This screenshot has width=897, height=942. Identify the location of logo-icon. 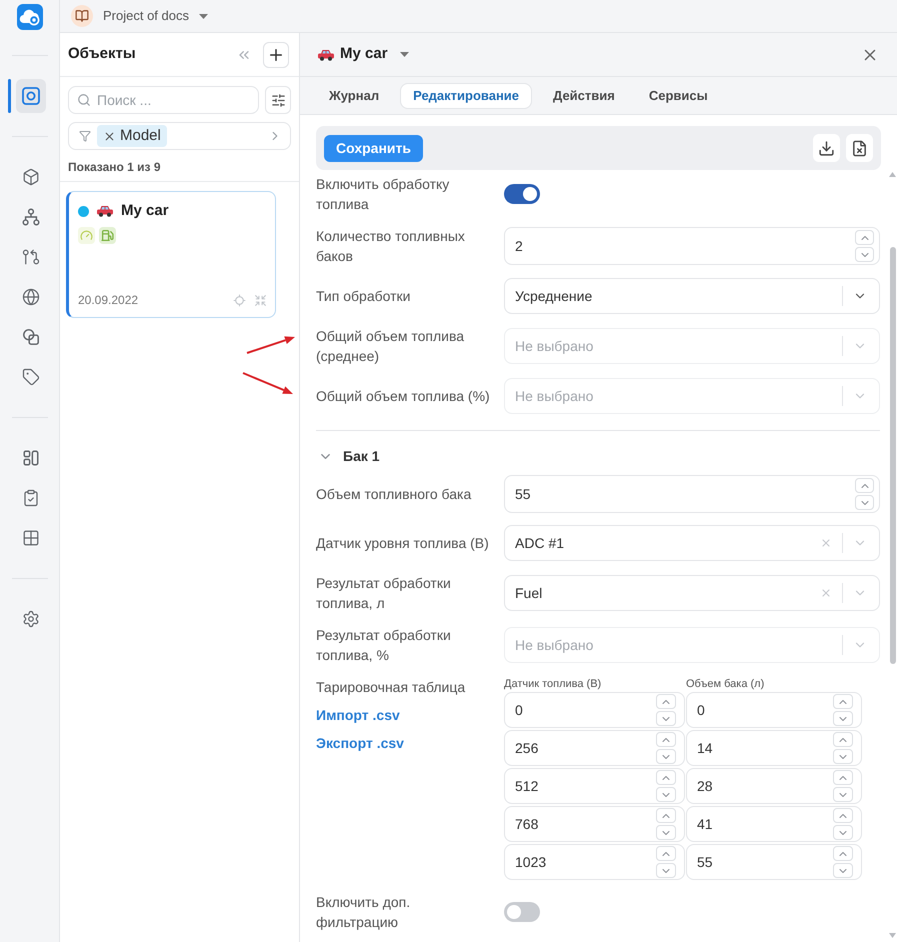
(29, 17).